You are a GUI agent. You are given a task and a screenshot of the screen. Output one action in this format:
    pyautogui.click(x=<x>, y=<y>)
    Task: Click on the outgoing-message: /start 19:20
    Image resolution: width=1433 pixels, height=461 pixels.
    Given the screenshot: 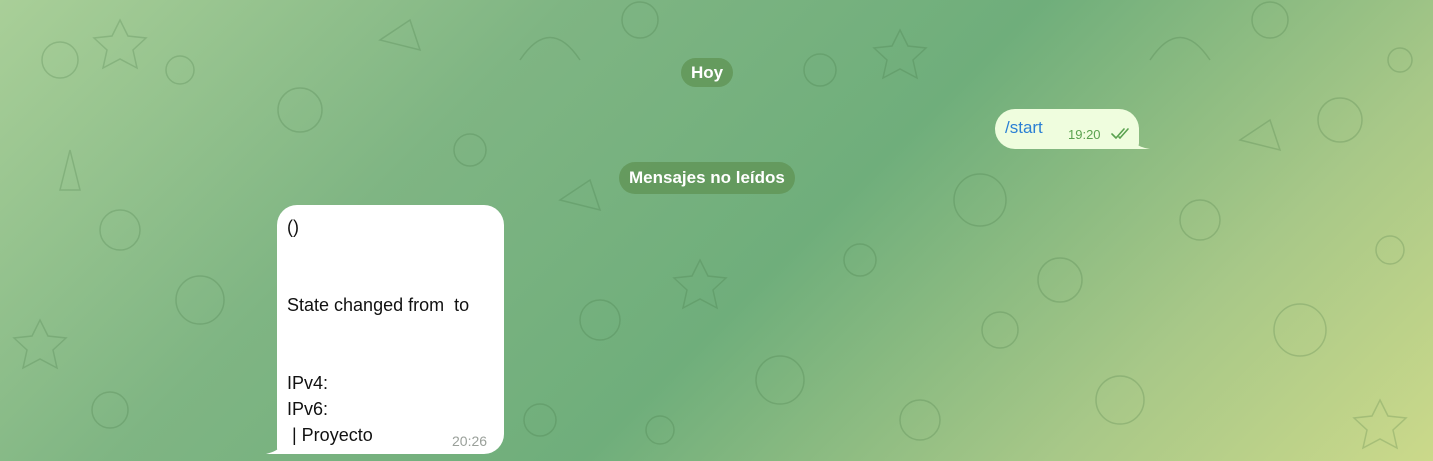 What is the action you would take?
    pyautogui.click(x=1067, y=129)
    